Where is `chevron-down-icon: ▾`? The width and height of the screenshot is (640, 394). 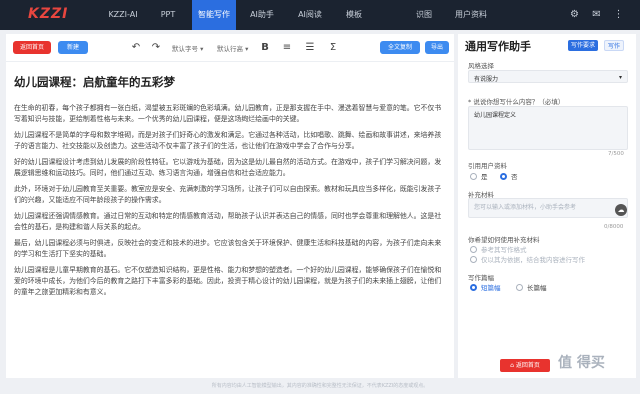 chevron-down-icon: ▾ is located at coordinates (620, 77).